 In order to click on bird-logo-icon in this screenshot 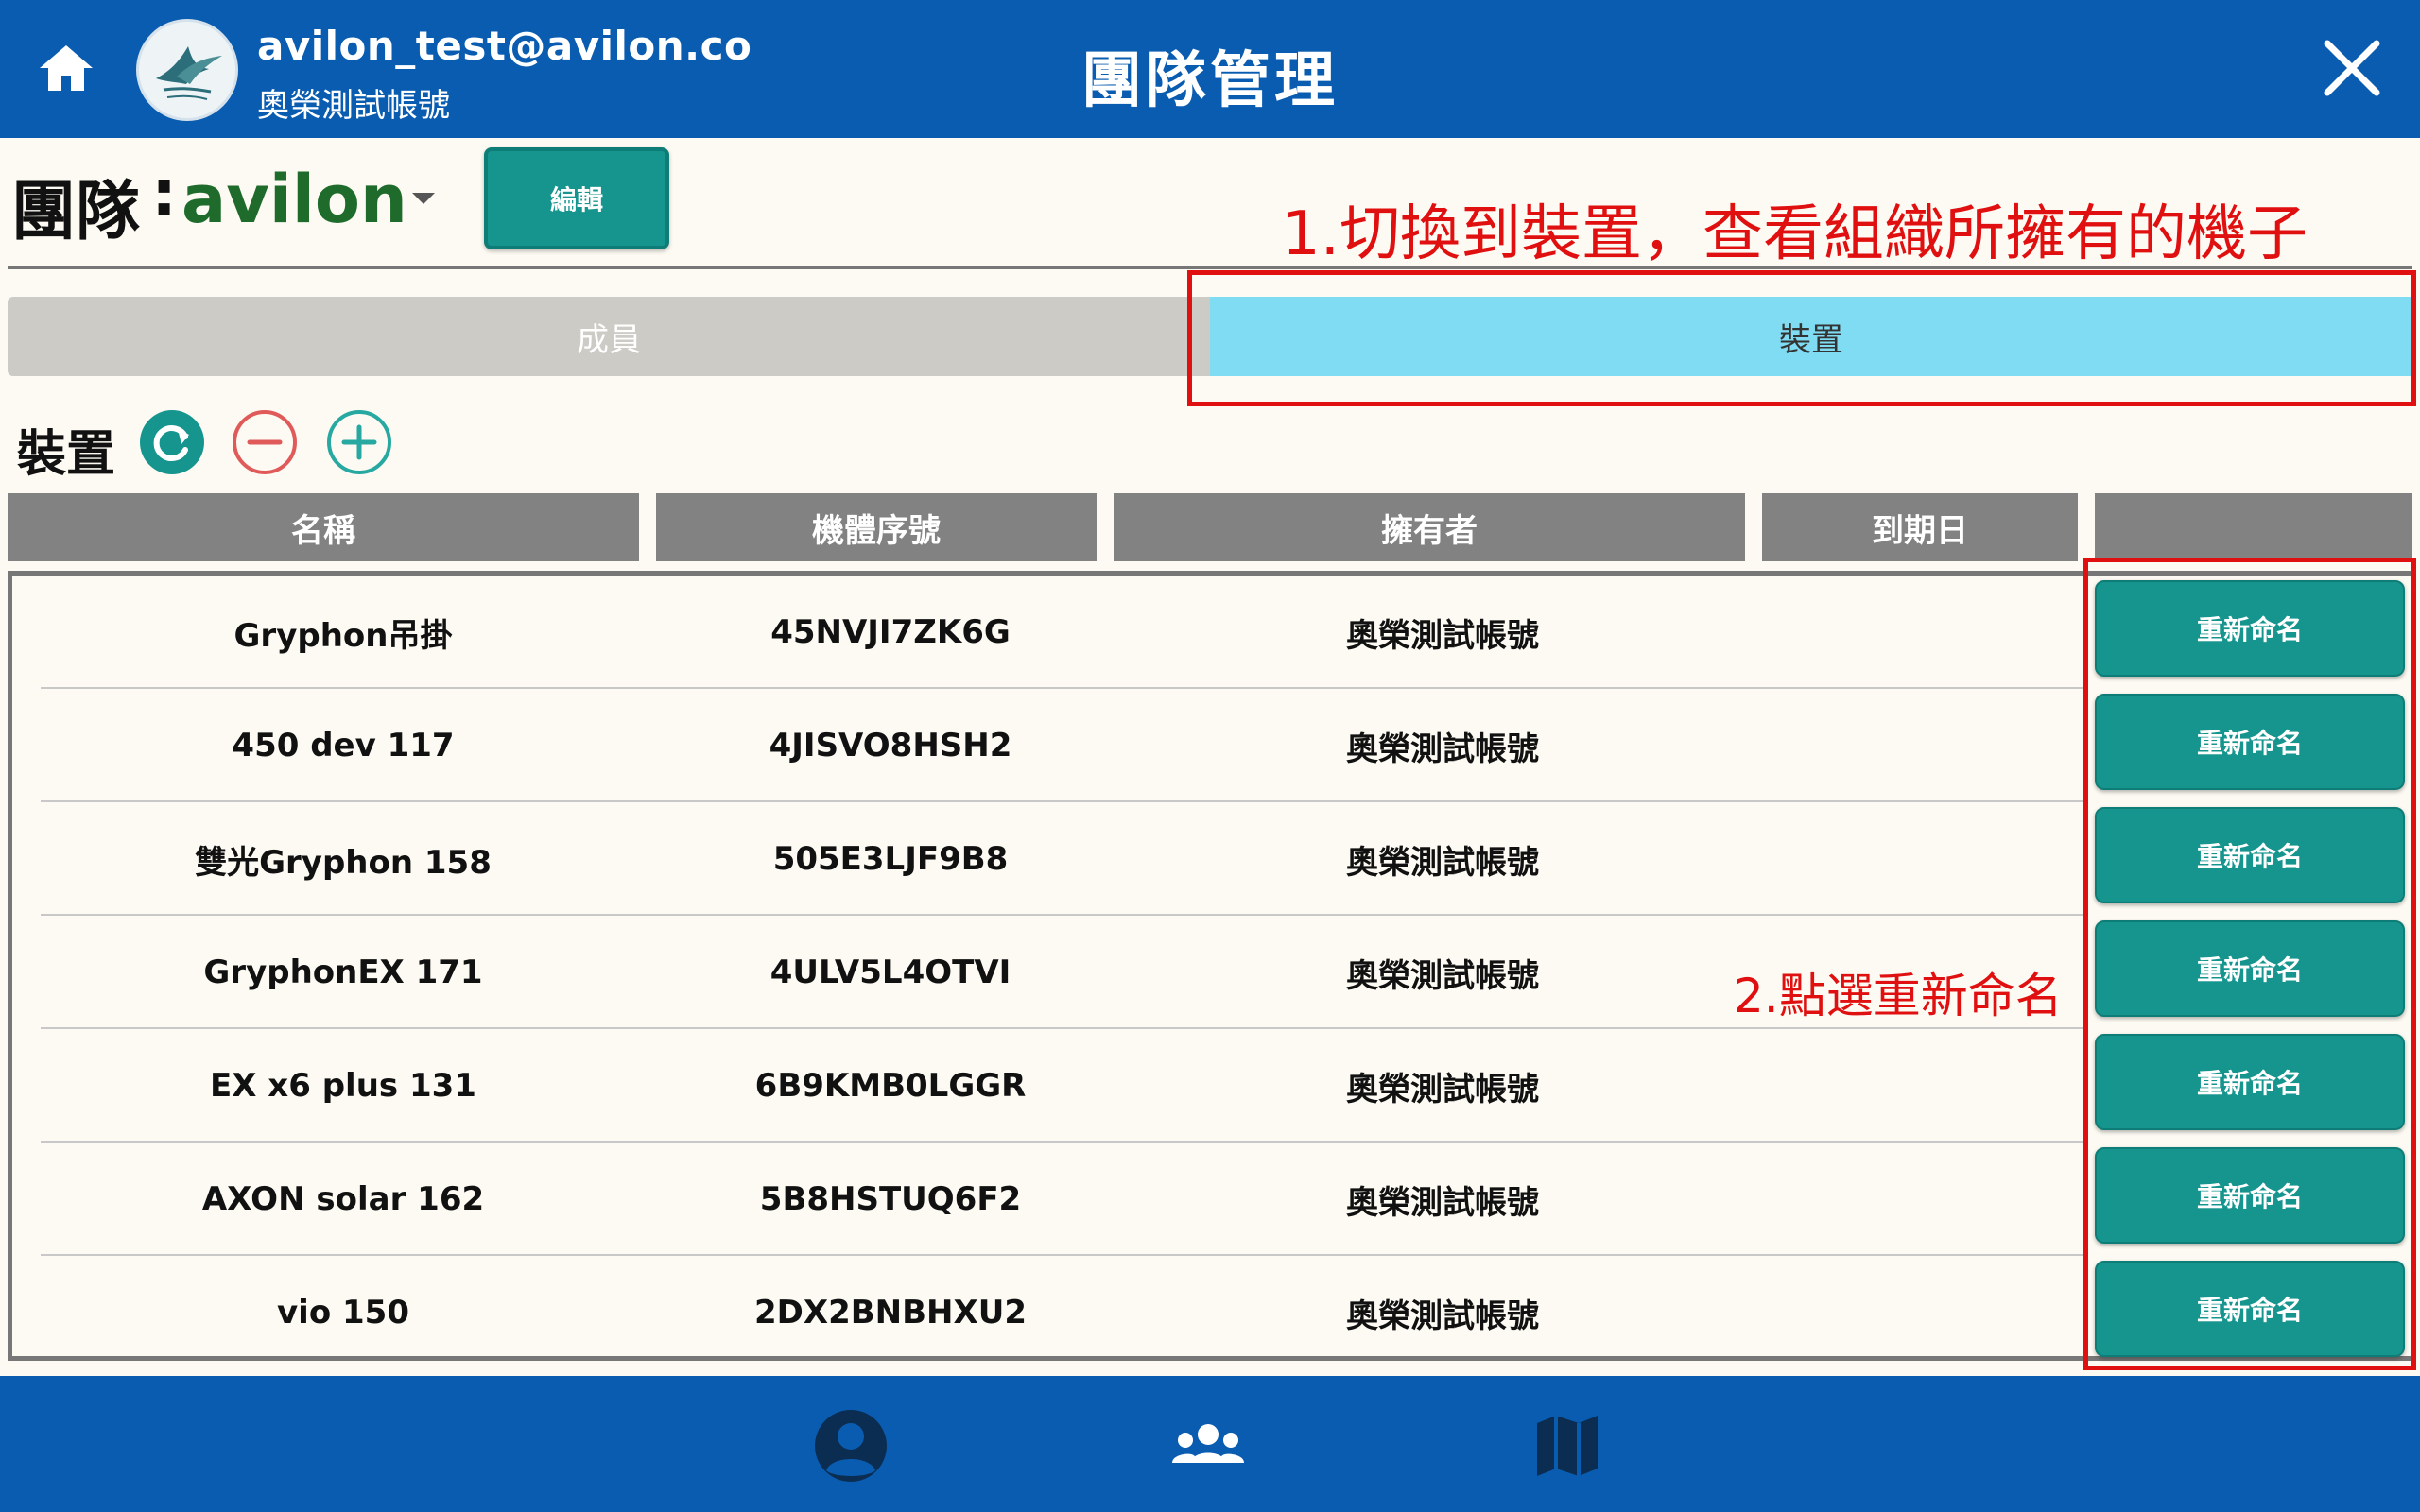, I will do `click(189, 73)`.